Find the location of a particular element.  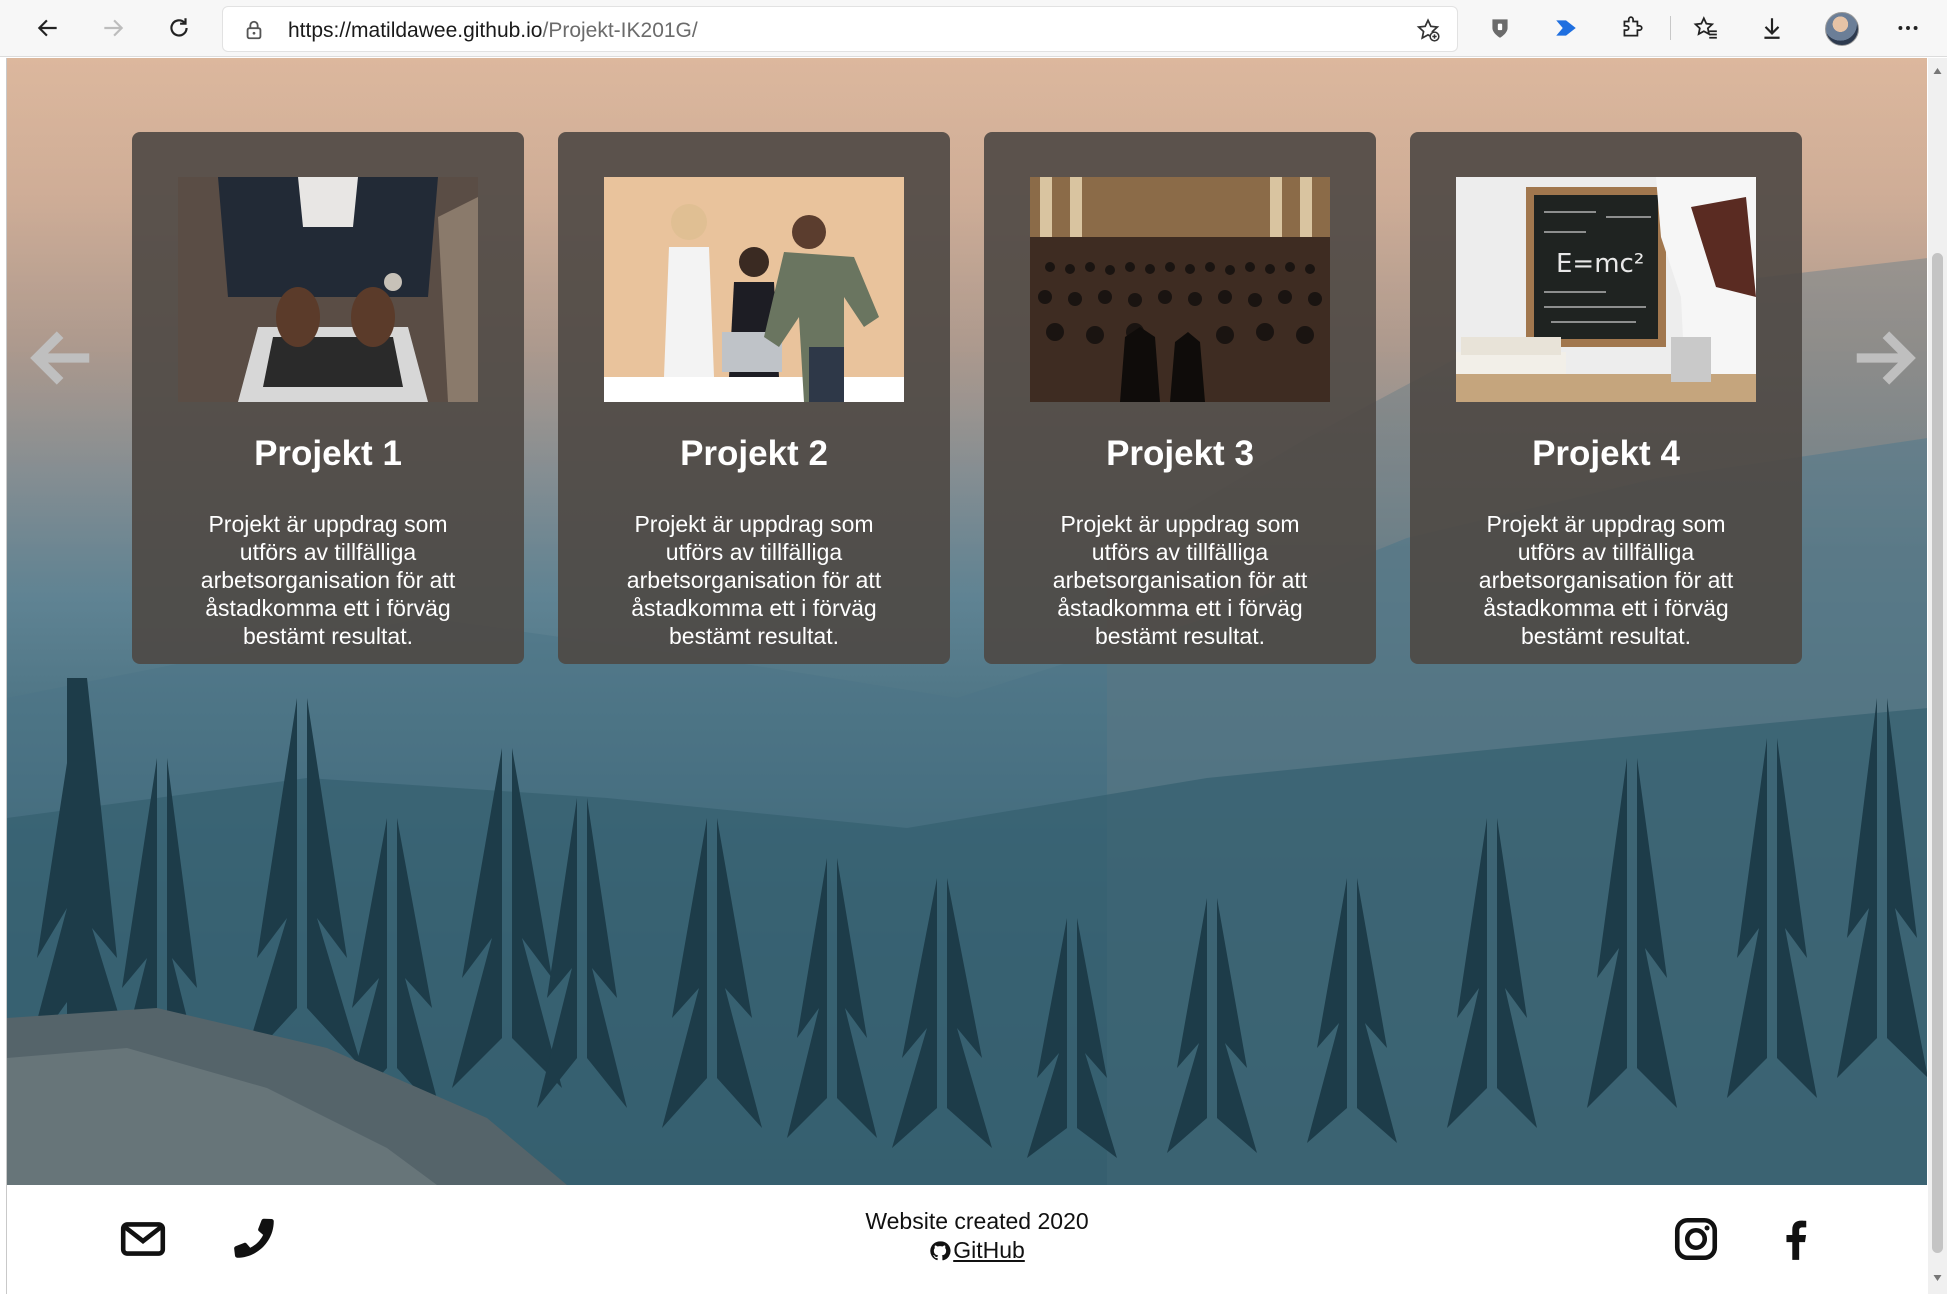

project-2-image is located at coordinates (754, 289).